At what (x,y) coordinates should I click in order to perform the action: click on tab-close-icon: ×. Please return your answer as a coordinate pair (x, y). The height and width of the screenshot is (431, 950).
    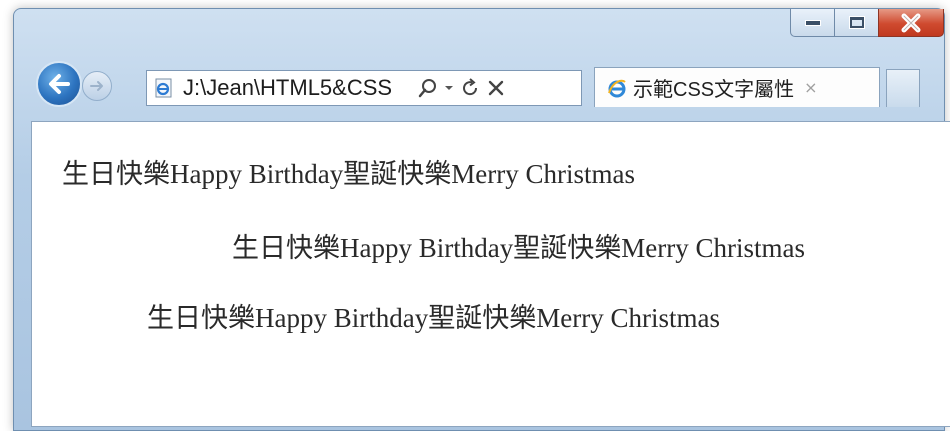
    Looking at the image, I should click on (810, 87).